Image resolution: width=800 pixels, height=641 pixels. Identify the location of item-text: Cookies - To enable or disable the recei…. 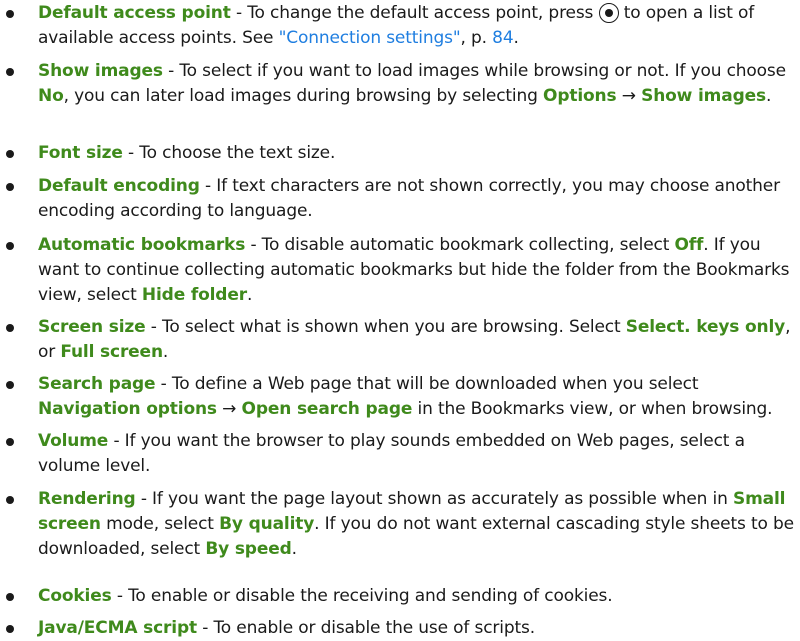
(416, 596).